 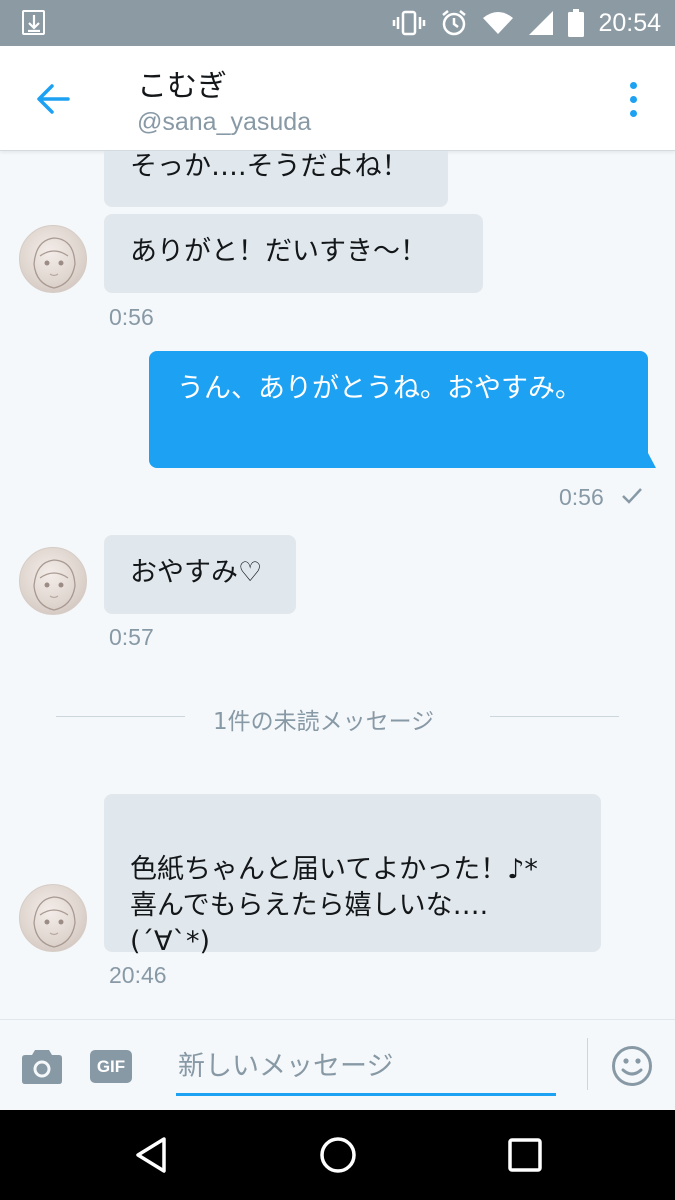 I want to click on battery-icon, so click(x=576, y=23).